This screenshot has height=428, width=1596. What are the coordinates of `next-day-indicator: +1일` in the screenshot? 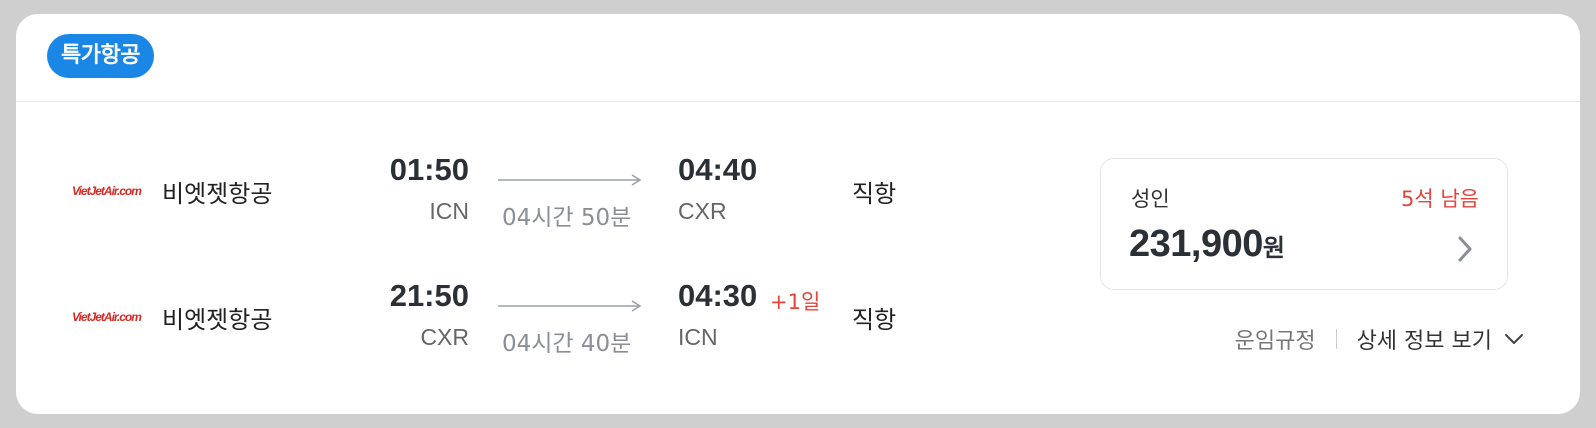 It's located at (795, 302).